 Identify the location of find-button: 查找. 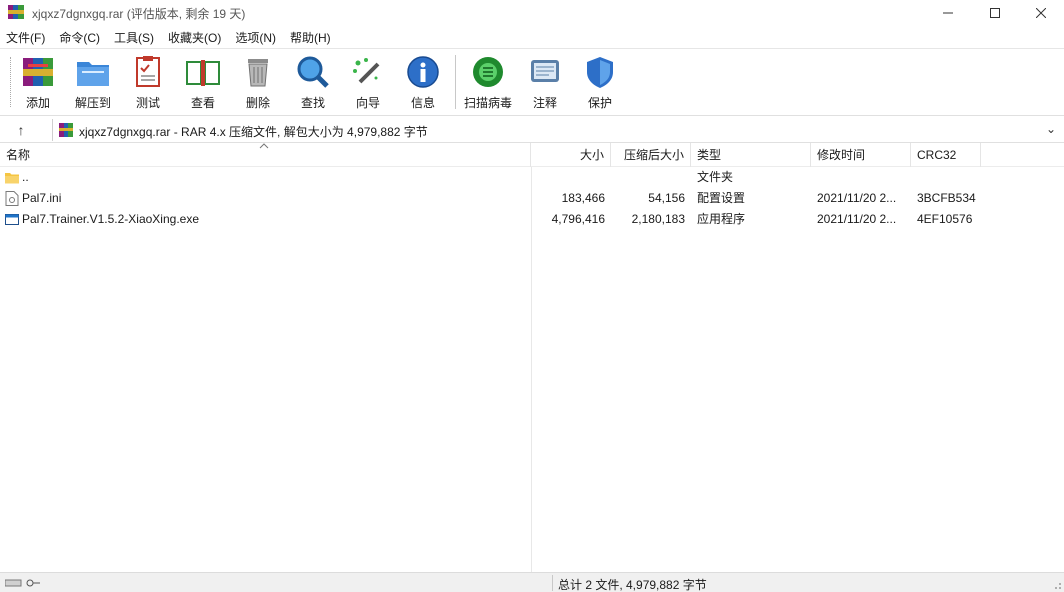
(313, 82).